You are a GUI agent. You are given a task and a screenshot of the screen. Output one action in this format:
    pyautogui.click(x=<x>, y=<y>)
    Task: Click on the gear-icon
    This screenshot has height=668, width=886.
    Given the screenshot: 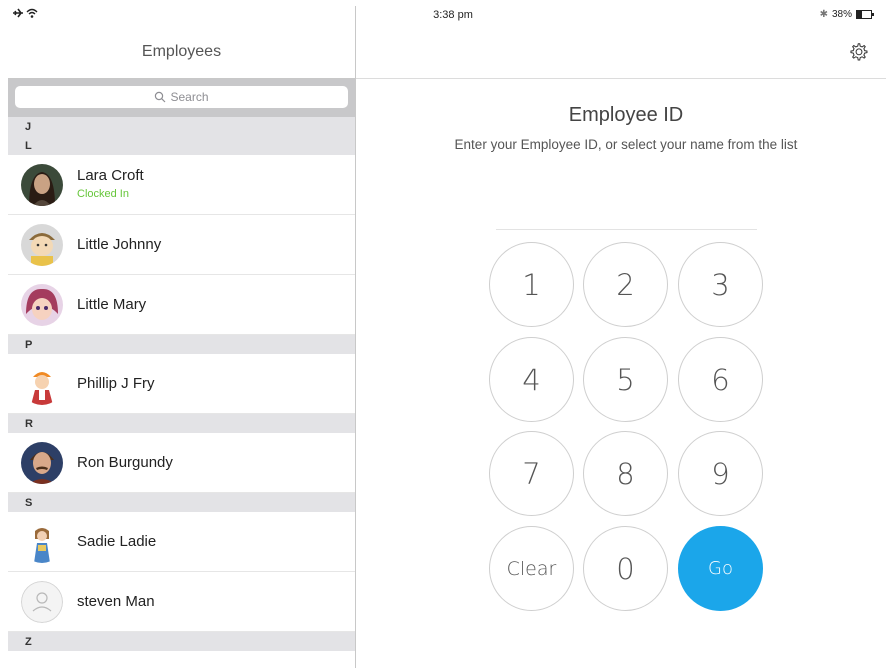 What is the action you would take?
    pyautogui.click(x=859, y=52)
    